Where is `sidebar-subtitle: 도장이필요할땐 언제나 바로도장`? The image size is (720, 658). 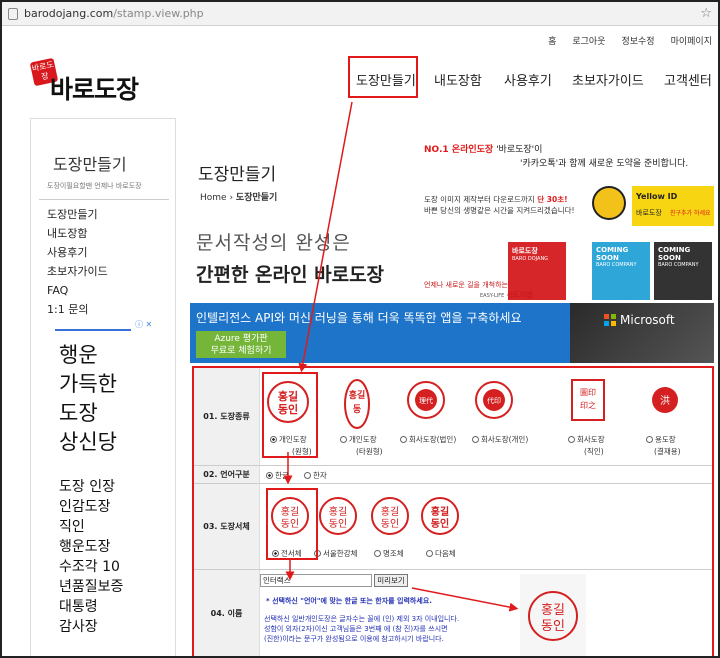
sidebar-subtitle: 도장이필요할땐 언제나 바로도장 is located at coordinates (94, 186).